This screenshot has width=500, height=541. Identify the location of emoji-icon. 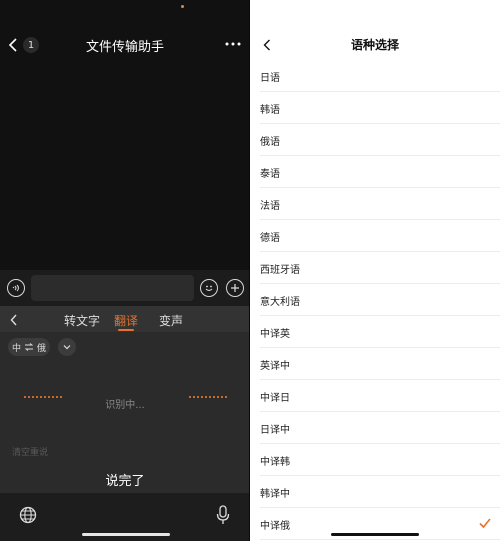
(209, 288).